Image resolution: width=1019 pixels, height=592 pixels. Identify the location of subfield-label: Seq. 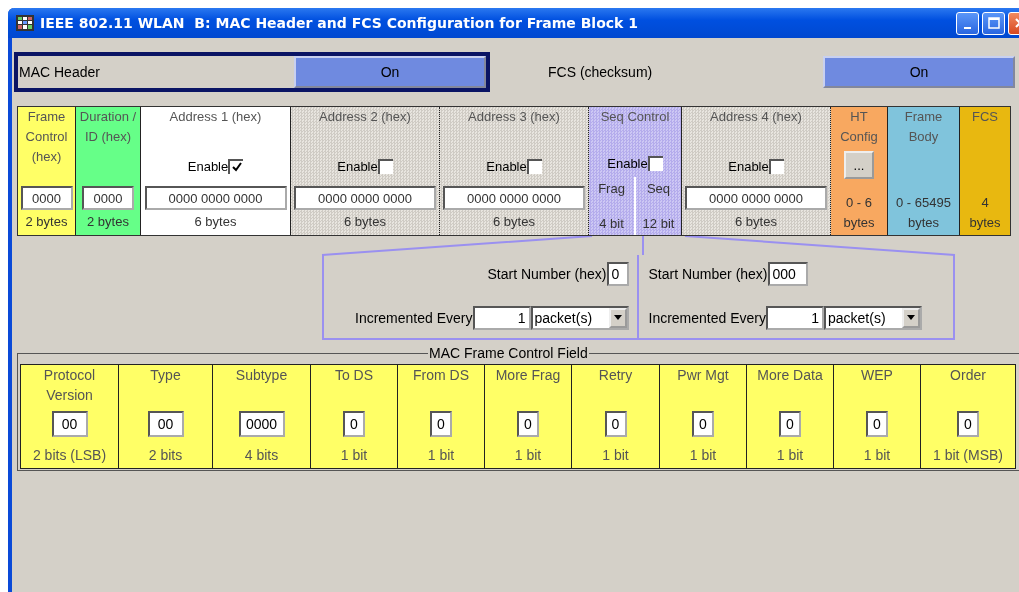
(658, 188).